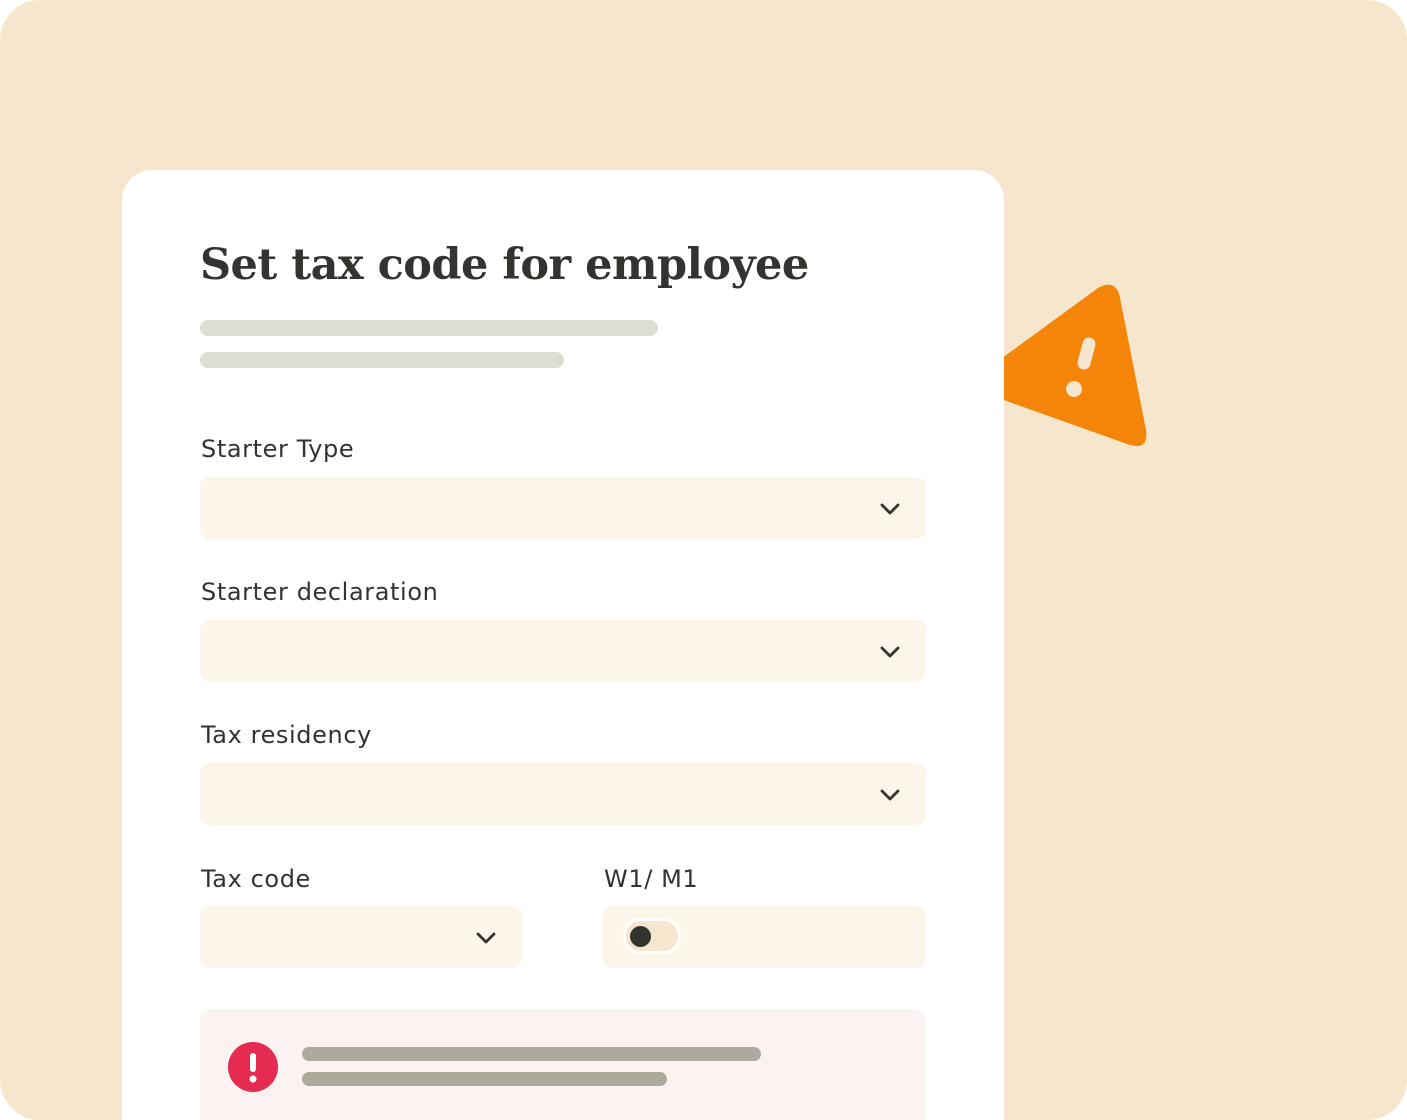 The width and height of the screenshot is (1407, 1120). What do you see at coordinates (278, 449) in the screenshot?
I see `starter-type-label: Starter Type` at bounding box center [278, 449].